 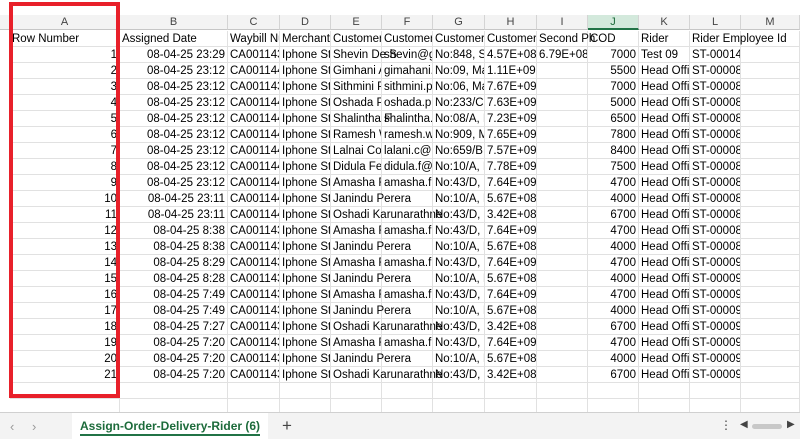 What do you see at coordinates (174, 247) in the screenshot?
I see `table-cell: 08-04-25 8:38` at bounding box center [174, 247].